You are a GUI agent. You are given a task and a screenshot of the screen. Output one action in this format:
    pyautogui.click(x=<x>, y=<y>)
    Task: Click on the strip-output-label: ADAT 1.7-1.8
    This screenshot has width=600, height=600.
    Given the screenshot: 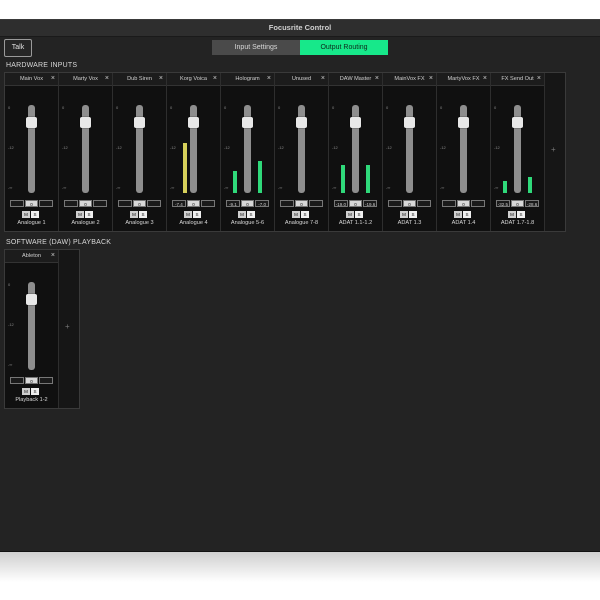 What is the action you would take?
    pyautogui.click(x=517, y=223)
    